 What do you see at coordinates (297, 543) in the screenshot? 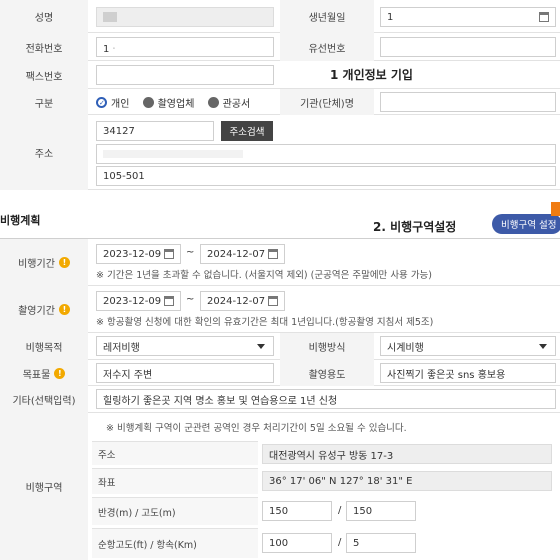
I see `cruise-input: 100` at bounding box center [297, 543].